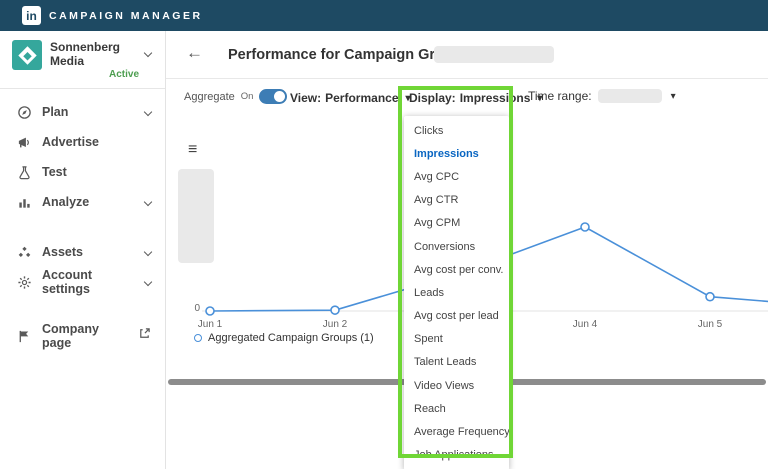 The width and height of the screenshot is (768, 469). I want to click on back-button: ←, so click(194, 53).